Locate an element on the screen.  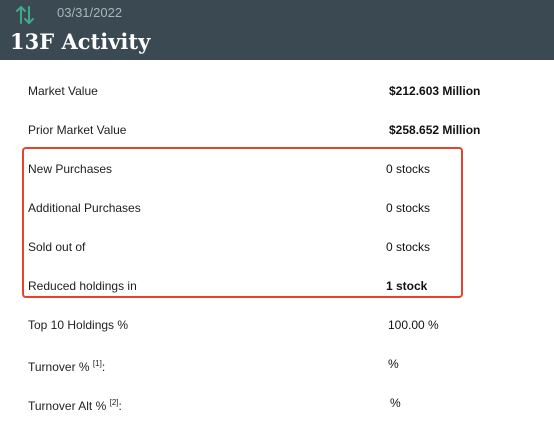
row-label-text: Turnover Alt % is located at coordinates (67, 406).